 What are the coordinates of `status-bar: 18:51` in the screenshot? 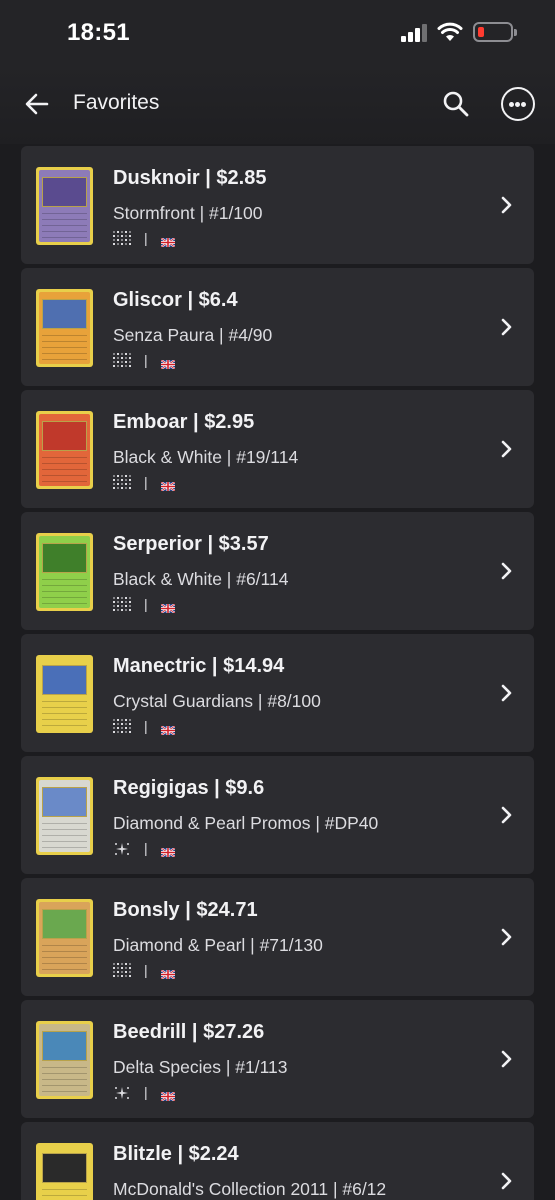 It's located at (277, 33).